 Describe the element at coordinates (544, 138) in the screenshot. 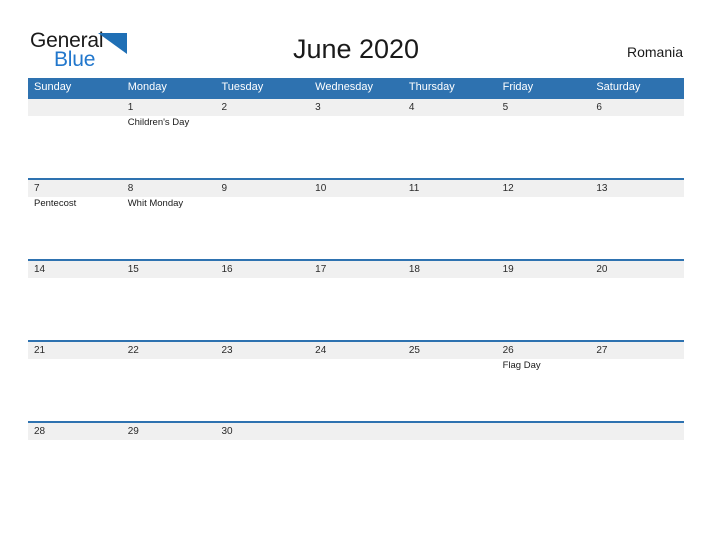

I see `day-cell: 5` at that location.